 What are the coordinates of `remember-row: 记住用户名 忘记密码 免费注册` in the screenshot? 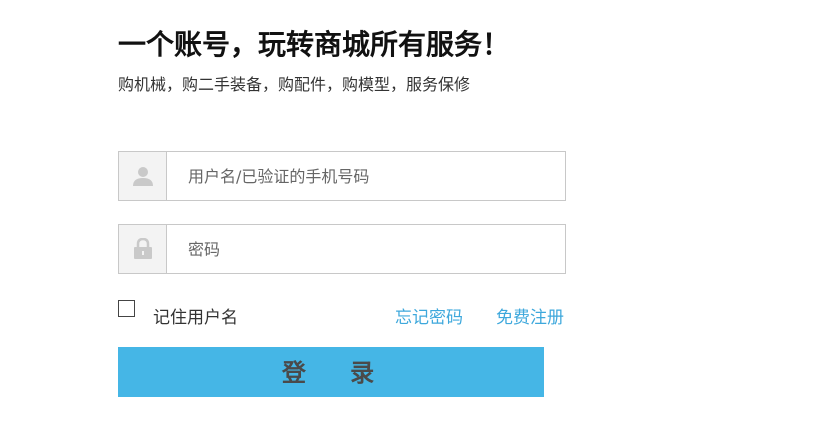 It's located at (342, 314).